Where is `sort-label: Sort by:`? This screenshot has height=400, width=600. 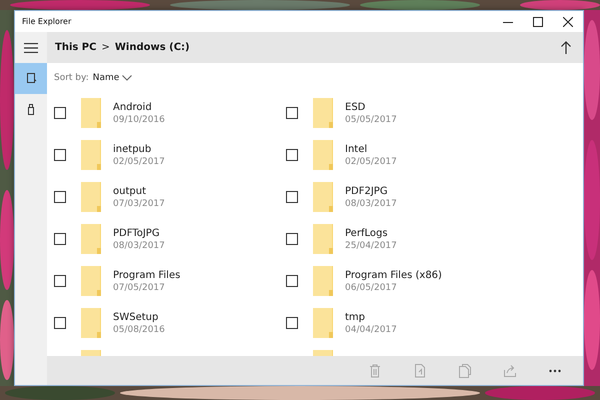 sort-label: Sort by: is located at coordinates (71, 77).